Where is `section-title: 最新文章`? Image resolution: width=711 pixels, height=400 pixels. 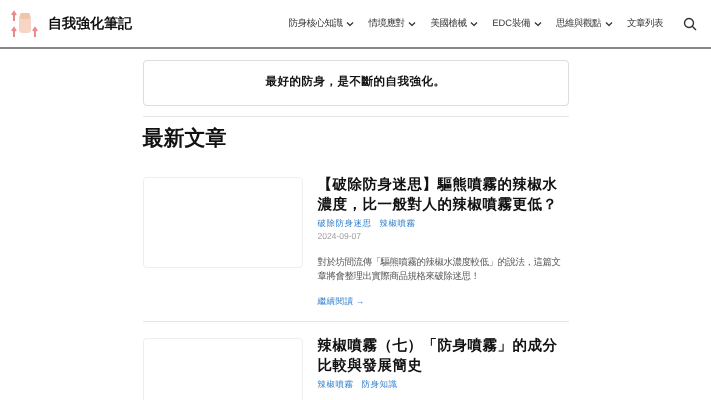
section-title: 最新文章 is located at coordinates (185, 139).